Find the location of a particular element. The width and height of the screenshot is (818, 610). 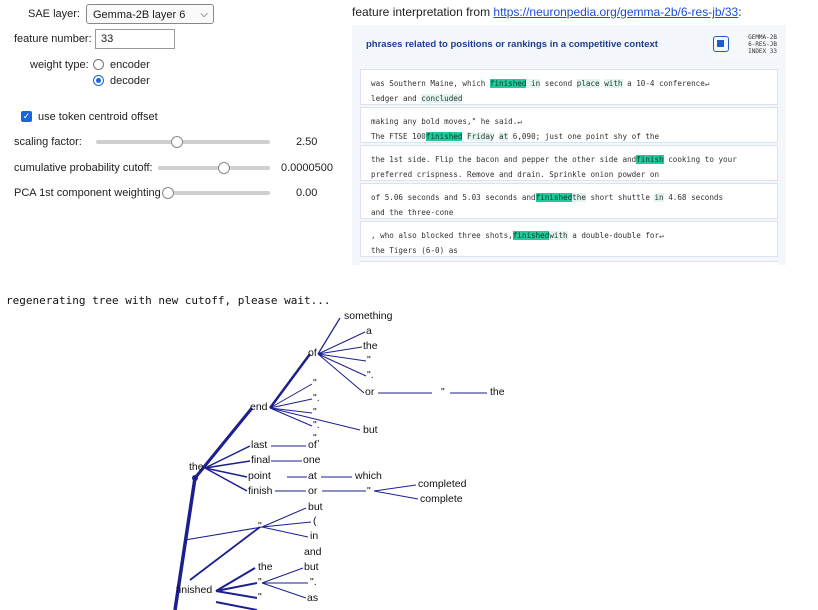

tree-node: last is located at coordinates (259, 445).